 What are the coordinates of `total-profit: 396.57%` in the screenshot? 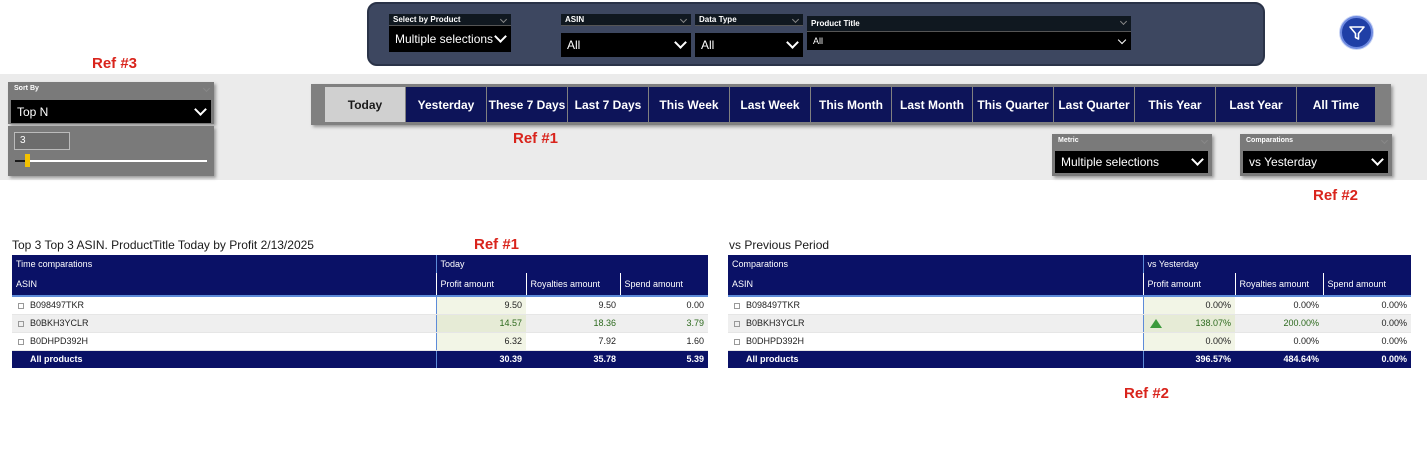 It's located at (1188, 359).